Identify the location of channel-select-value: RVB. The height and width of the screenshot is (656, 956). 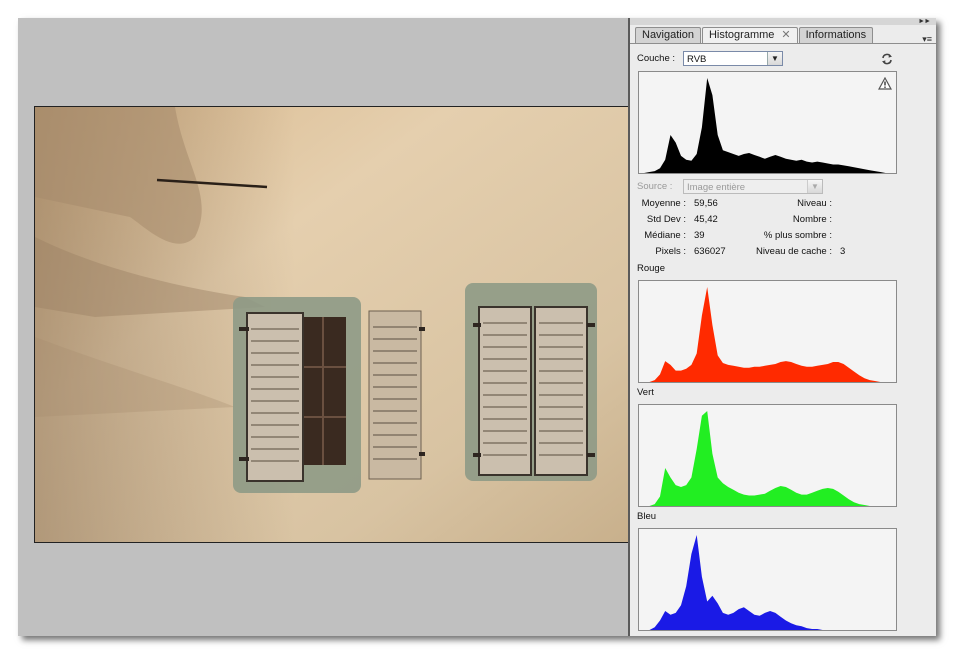
(697, 59).